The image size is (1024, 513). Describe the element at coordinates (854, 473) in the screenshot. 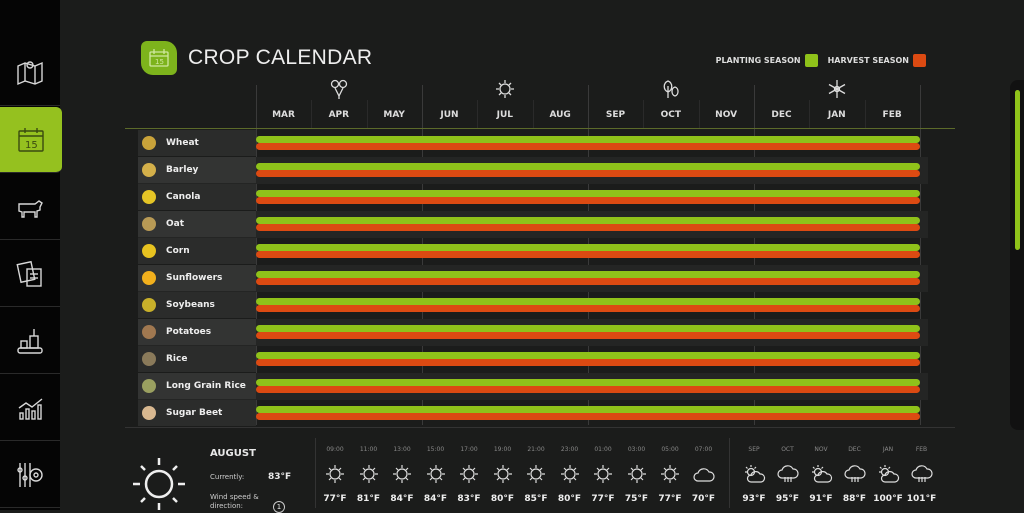

I see `rain-icon` at that location.